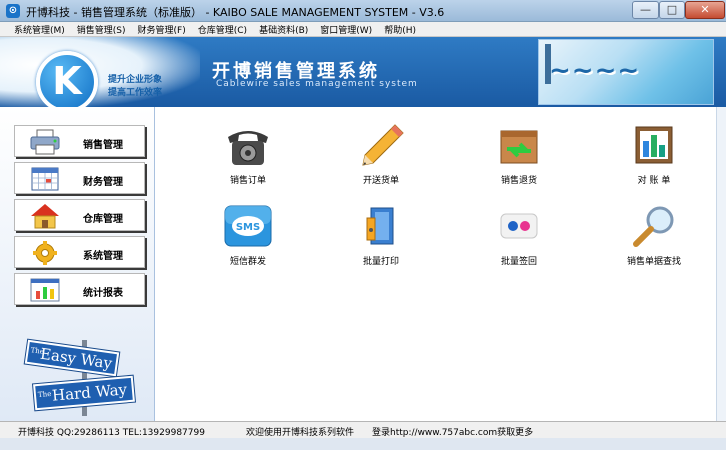 Image resolution: width=726 pixels, height=450 pixels. I want to click on banner-picture: ~~~~, so click(626, 72).